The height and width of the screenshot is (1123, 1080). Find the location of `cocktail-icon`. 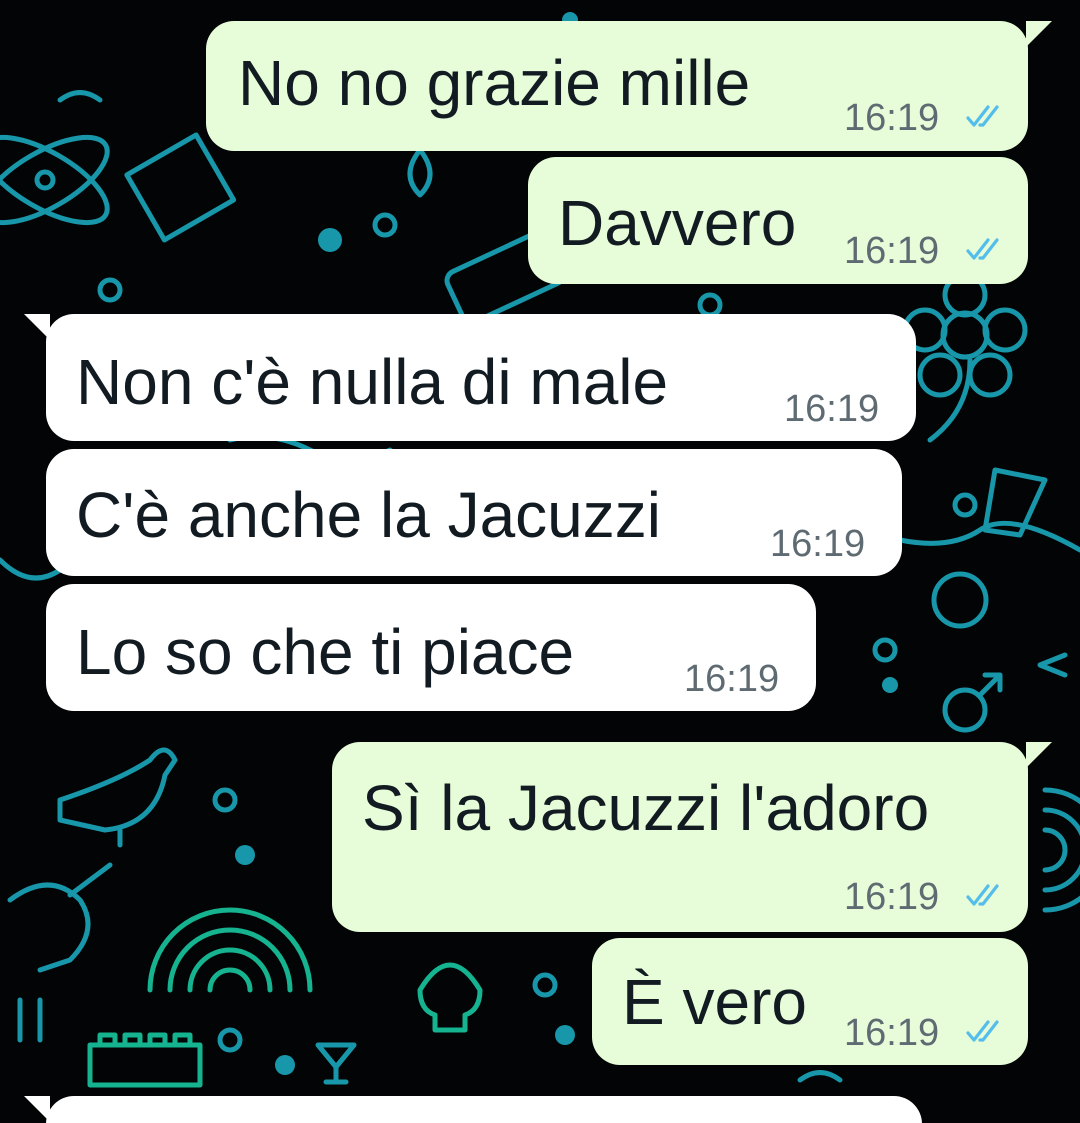

cocktail-icon is located at coordinates (336, 1063).